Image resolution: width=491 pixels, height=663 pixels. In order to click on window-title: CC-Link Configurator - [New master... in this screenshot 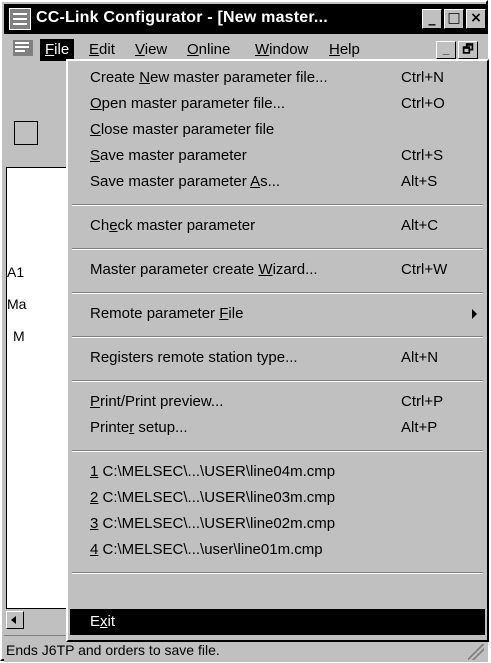, I will do `click(182, 17)`.